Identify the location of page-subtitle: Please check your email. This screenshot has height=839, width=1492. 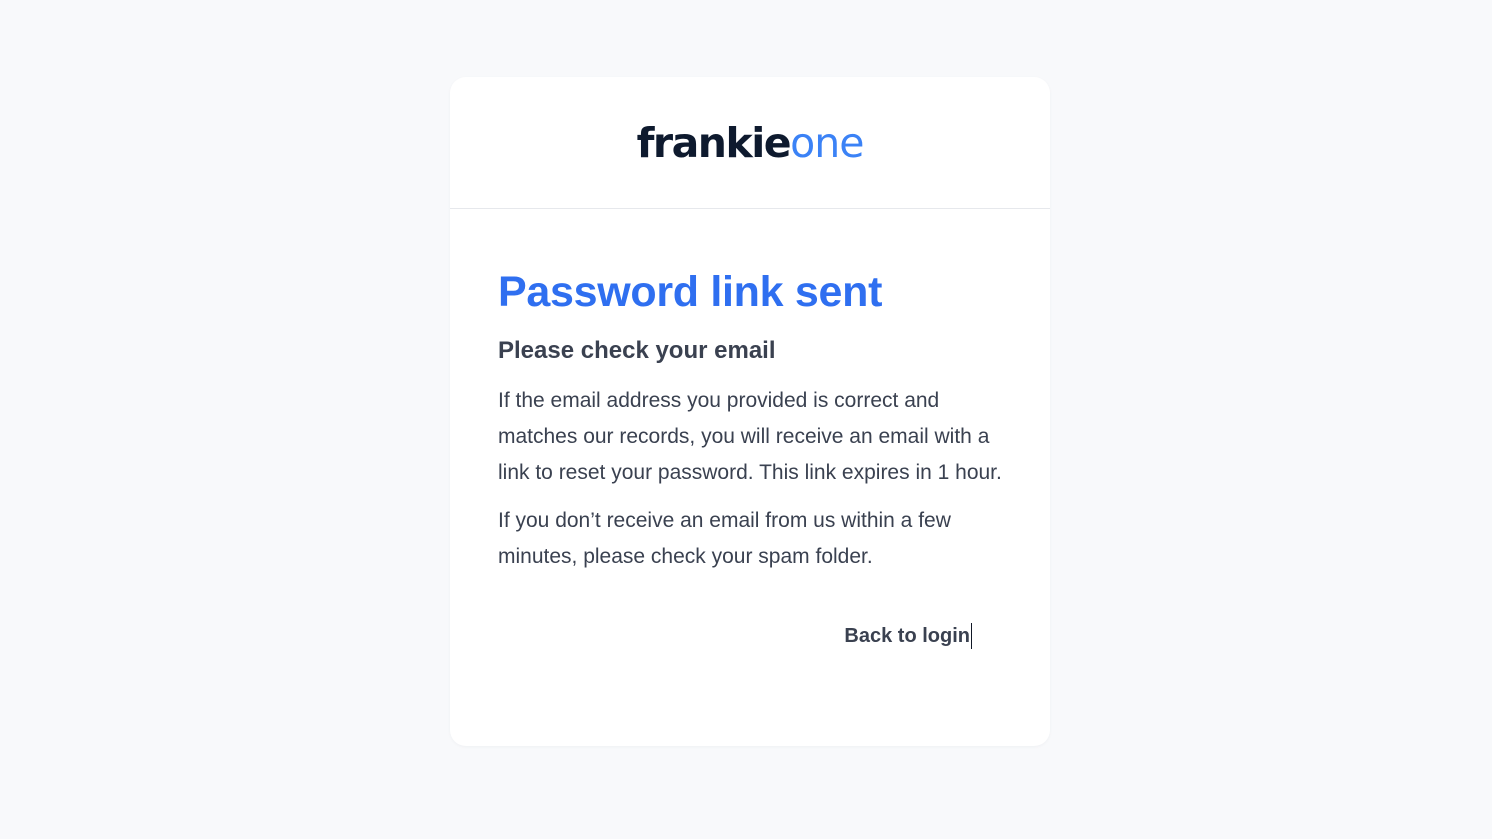
(637, 350).